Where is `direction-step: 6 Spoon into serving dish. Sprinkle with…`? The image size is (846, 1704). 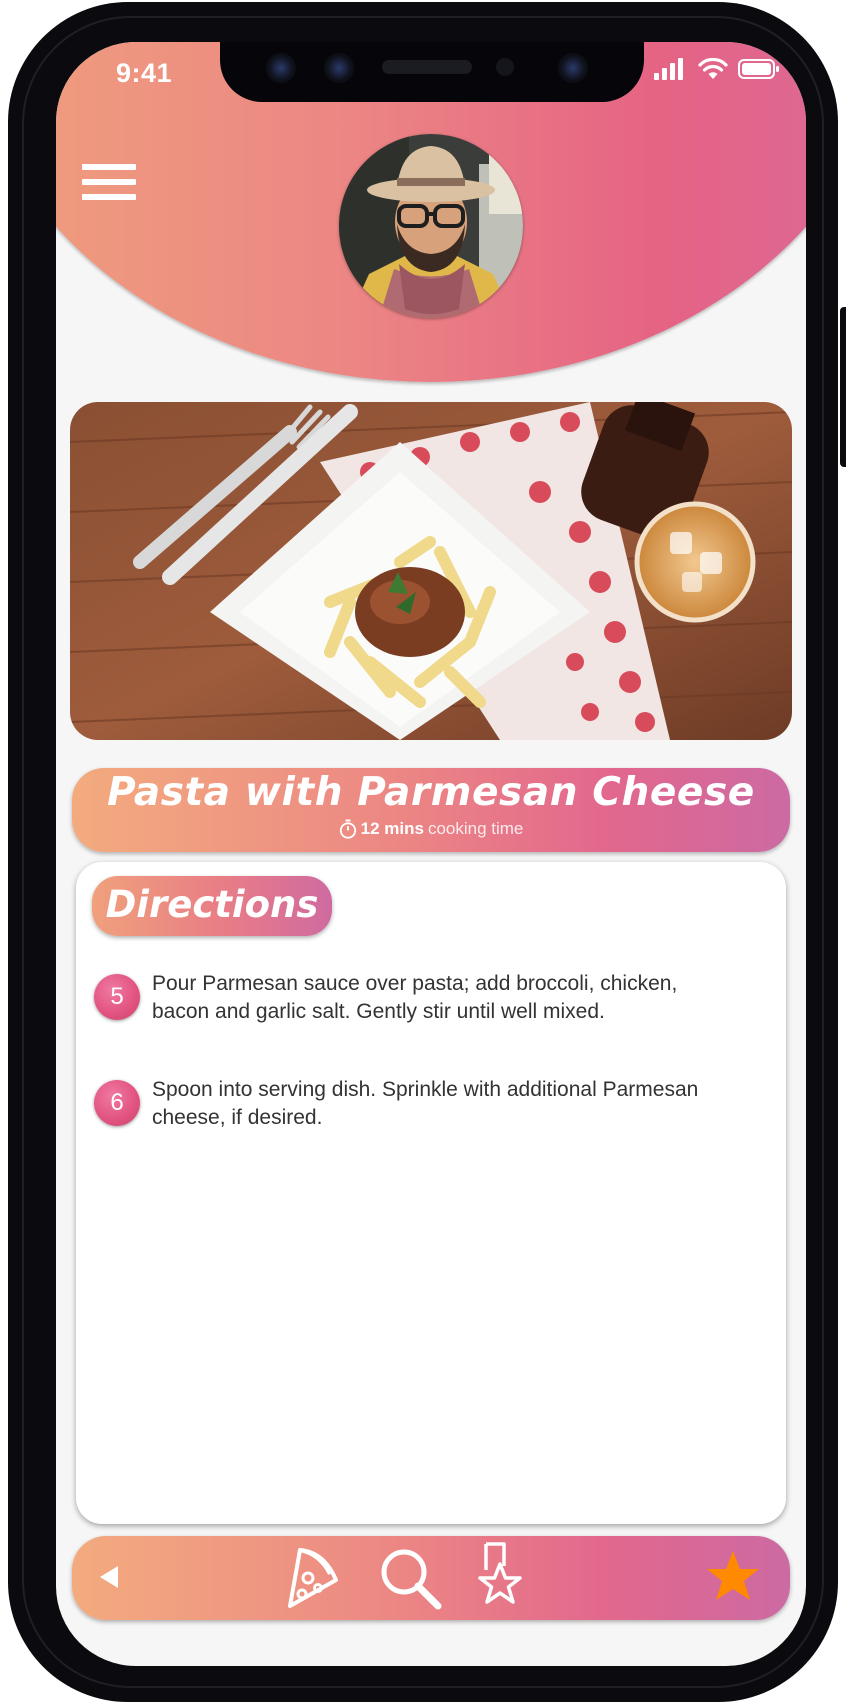 direction-step: 6 Spoon into serving dish. Sprinkle with… is located at coordinates (408, 1104).